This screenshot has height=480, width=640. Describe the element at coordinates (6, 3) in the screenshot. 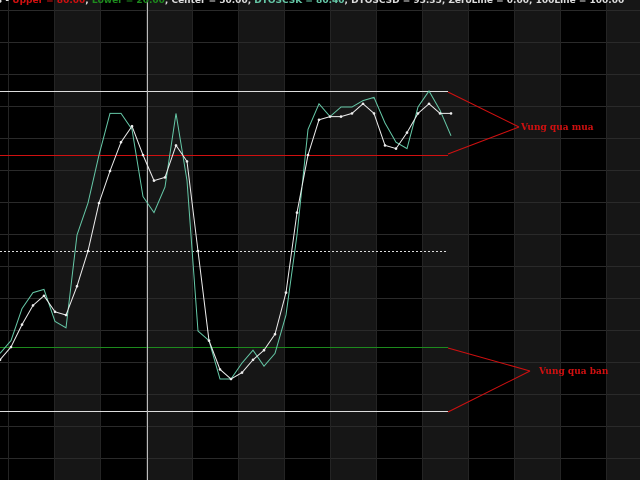

I see `legend-separator: 3 -` at that location.